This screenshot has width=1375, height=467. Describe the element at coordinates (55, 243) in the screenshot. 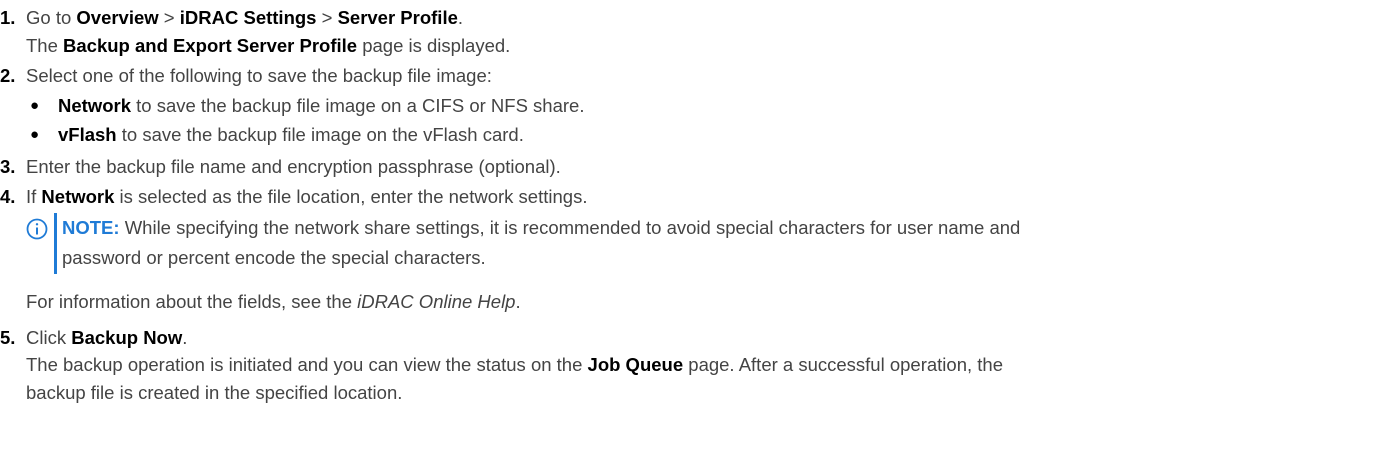

I see `note-accent-bar` at that location.